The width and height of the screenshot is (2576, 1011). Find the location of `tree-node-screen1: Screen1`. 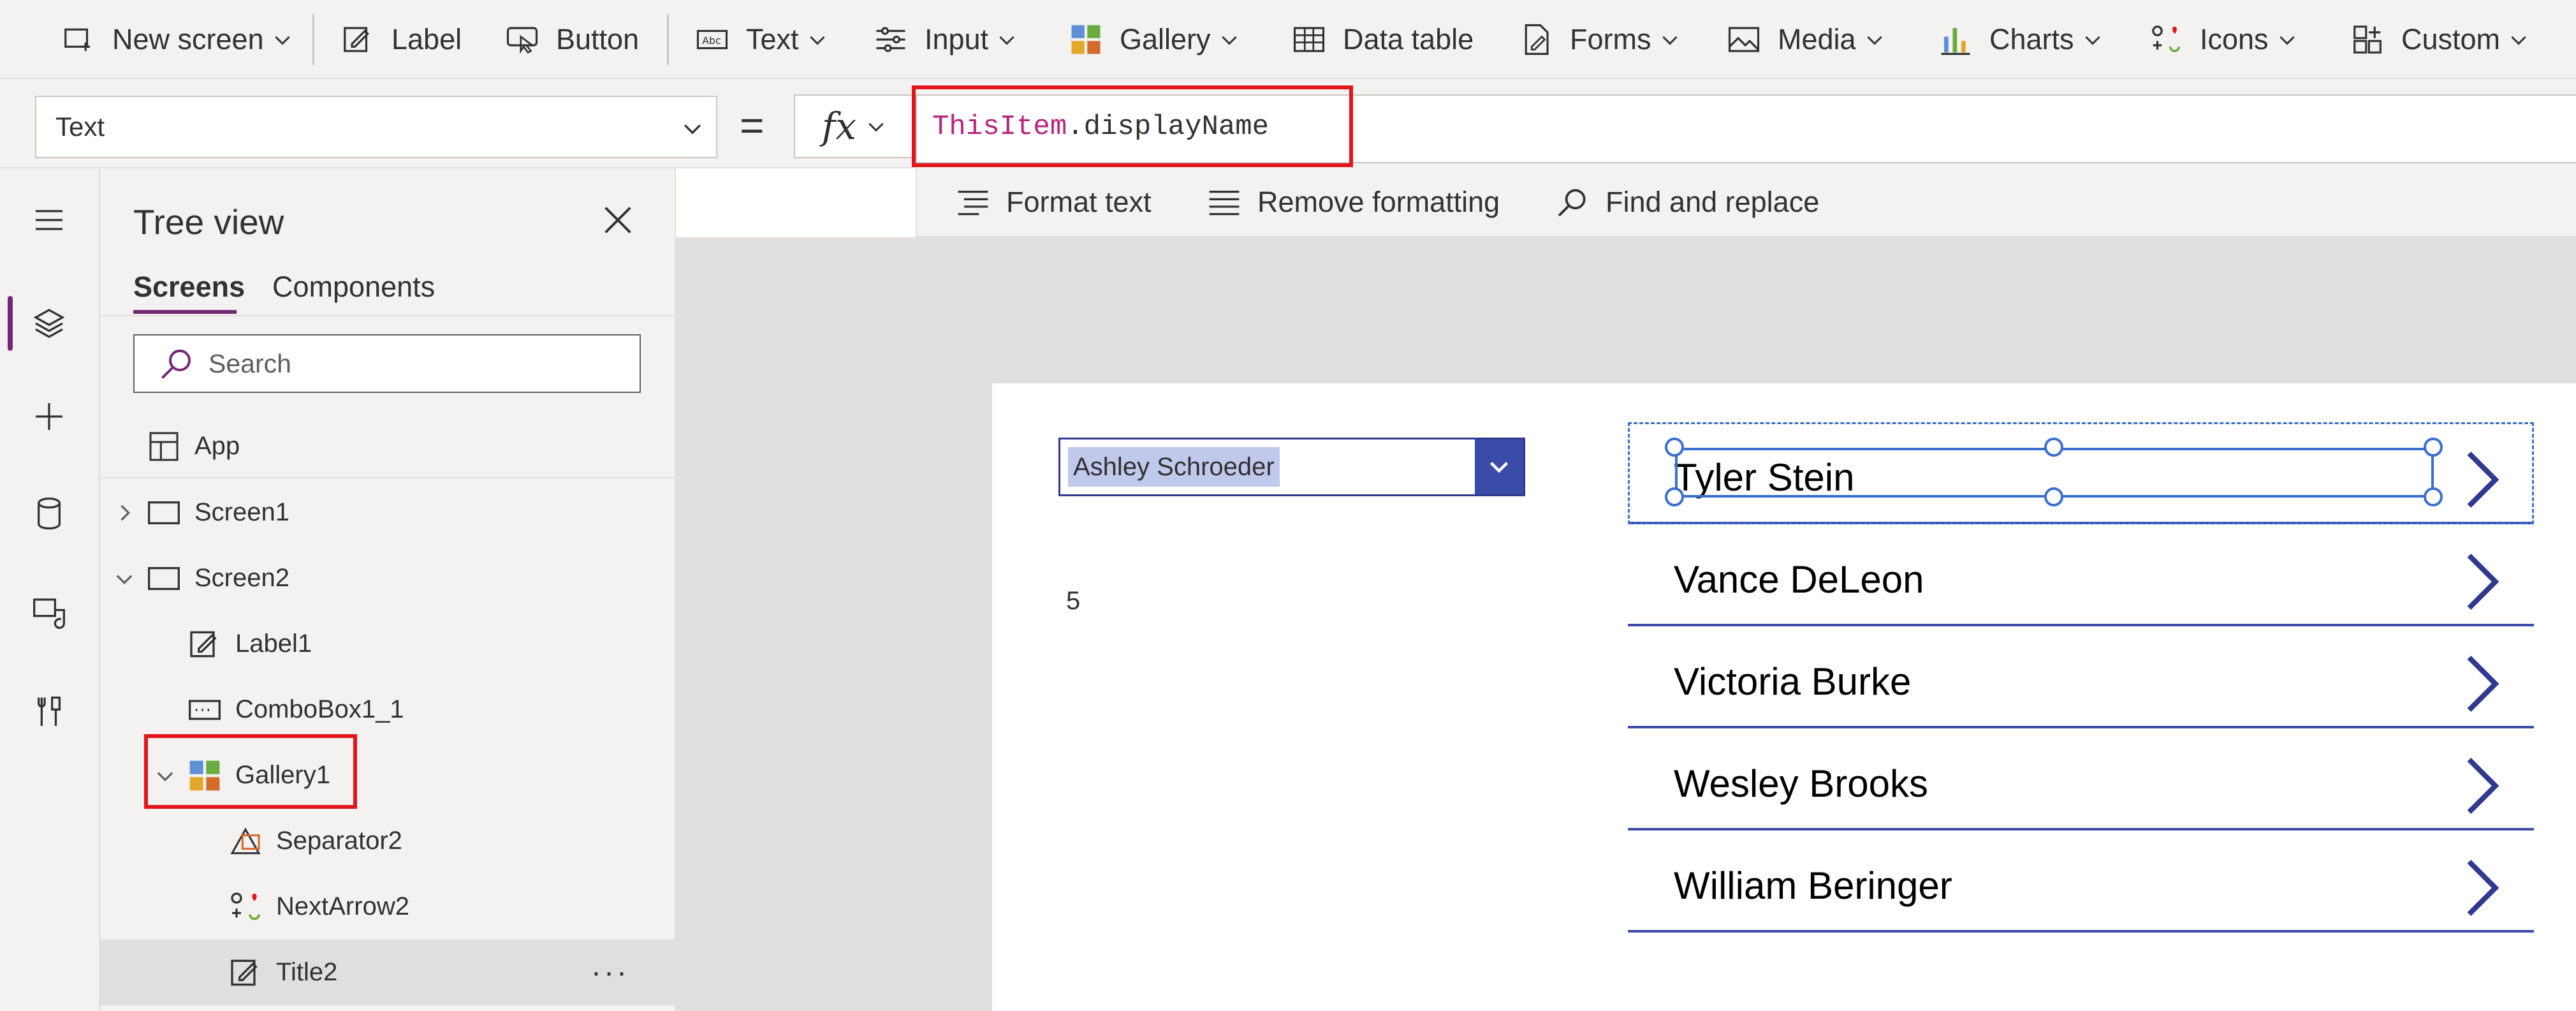

tree-node-screen1: Screen1 is located at coordinates (388, 512).